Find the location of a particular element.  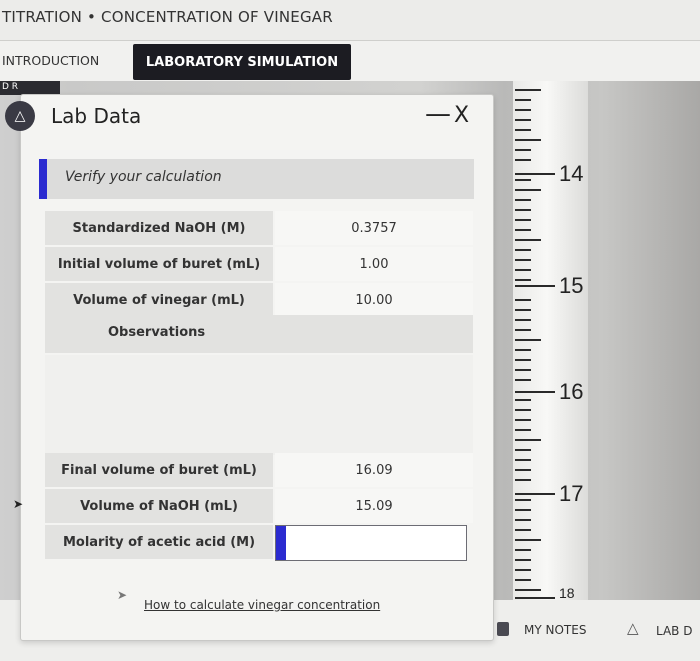

table-row: Initial volume of buret (mL) 1.00 is located at coordinates (259, 264).